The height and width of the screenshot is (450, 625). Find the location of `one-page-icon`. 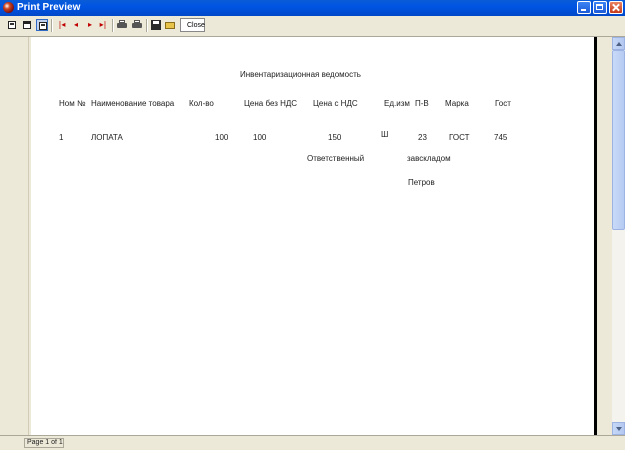

one-page-icon is located at coordinates (12, 25).